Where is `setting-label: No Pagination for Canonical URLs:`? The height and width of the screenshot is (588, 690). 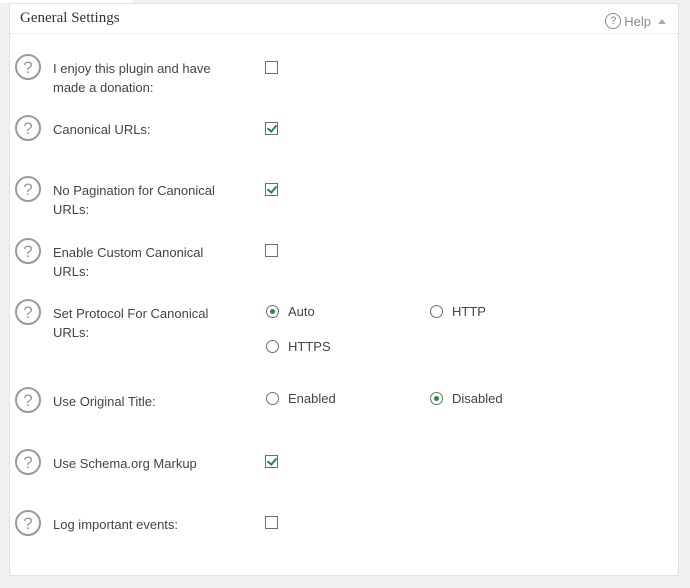
setting-label: No Pagination for Canonical URLs: is located at coordinates (134, 200).